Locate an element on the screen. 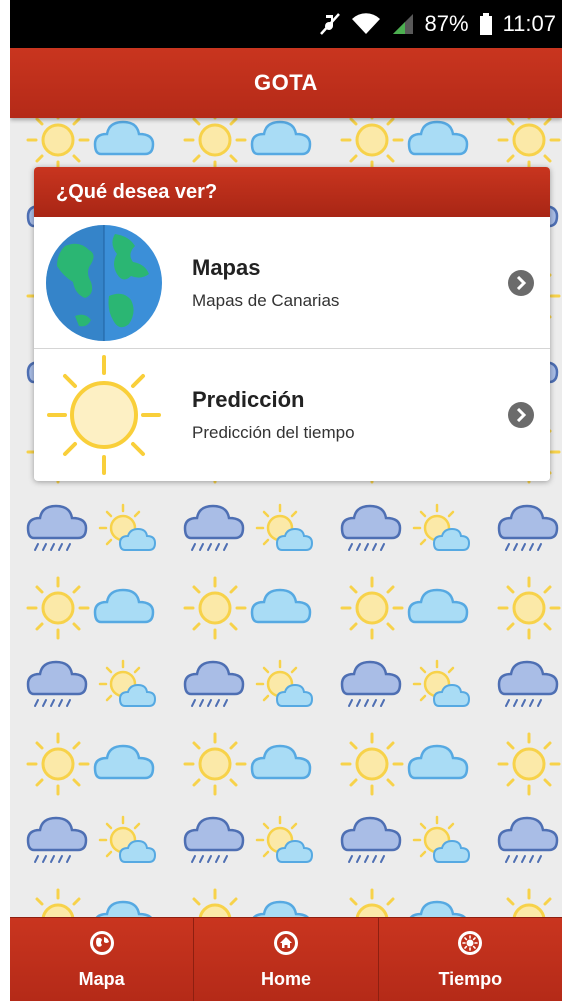 The image size is (562, 1001). wifi-icon is located at coordinates (366, 24).